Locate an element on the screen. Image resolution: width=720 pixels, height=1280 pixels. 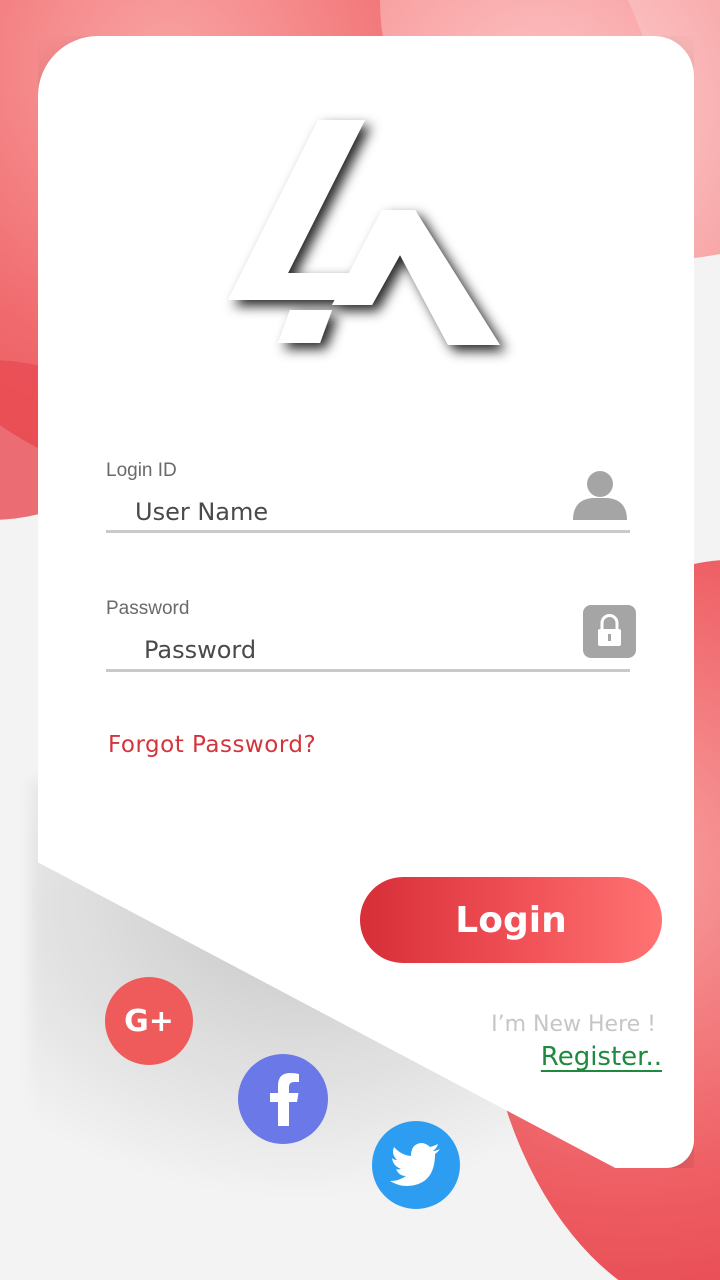
app-logo is located at coordinates (364, 232).